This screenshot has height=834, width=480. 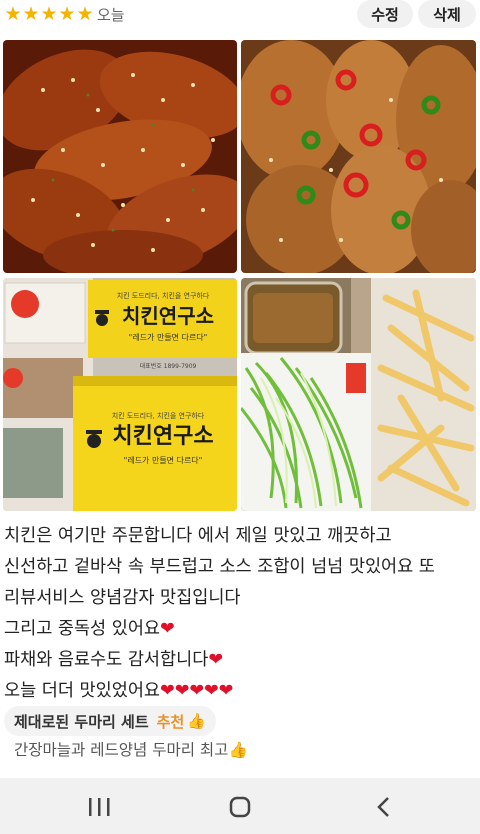 I want to click on review-line-text: 오늘 더더 맛있었어요, so click(x=82, y=691).